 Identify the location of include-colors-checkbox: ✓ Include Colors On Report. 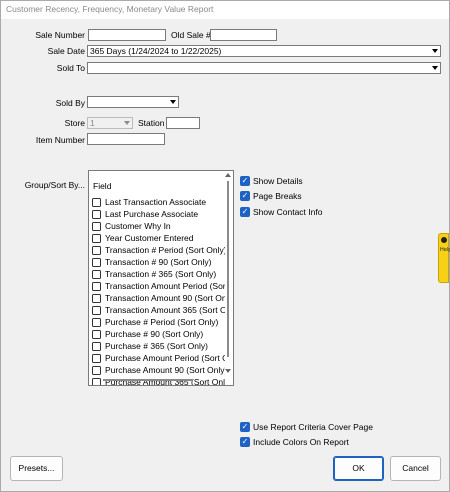
(294, 442).